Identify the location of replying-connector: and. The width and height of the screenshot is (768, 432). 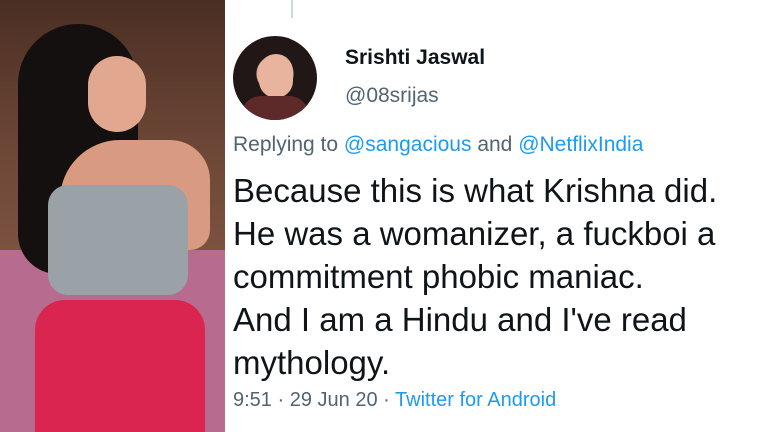
(495, 144).